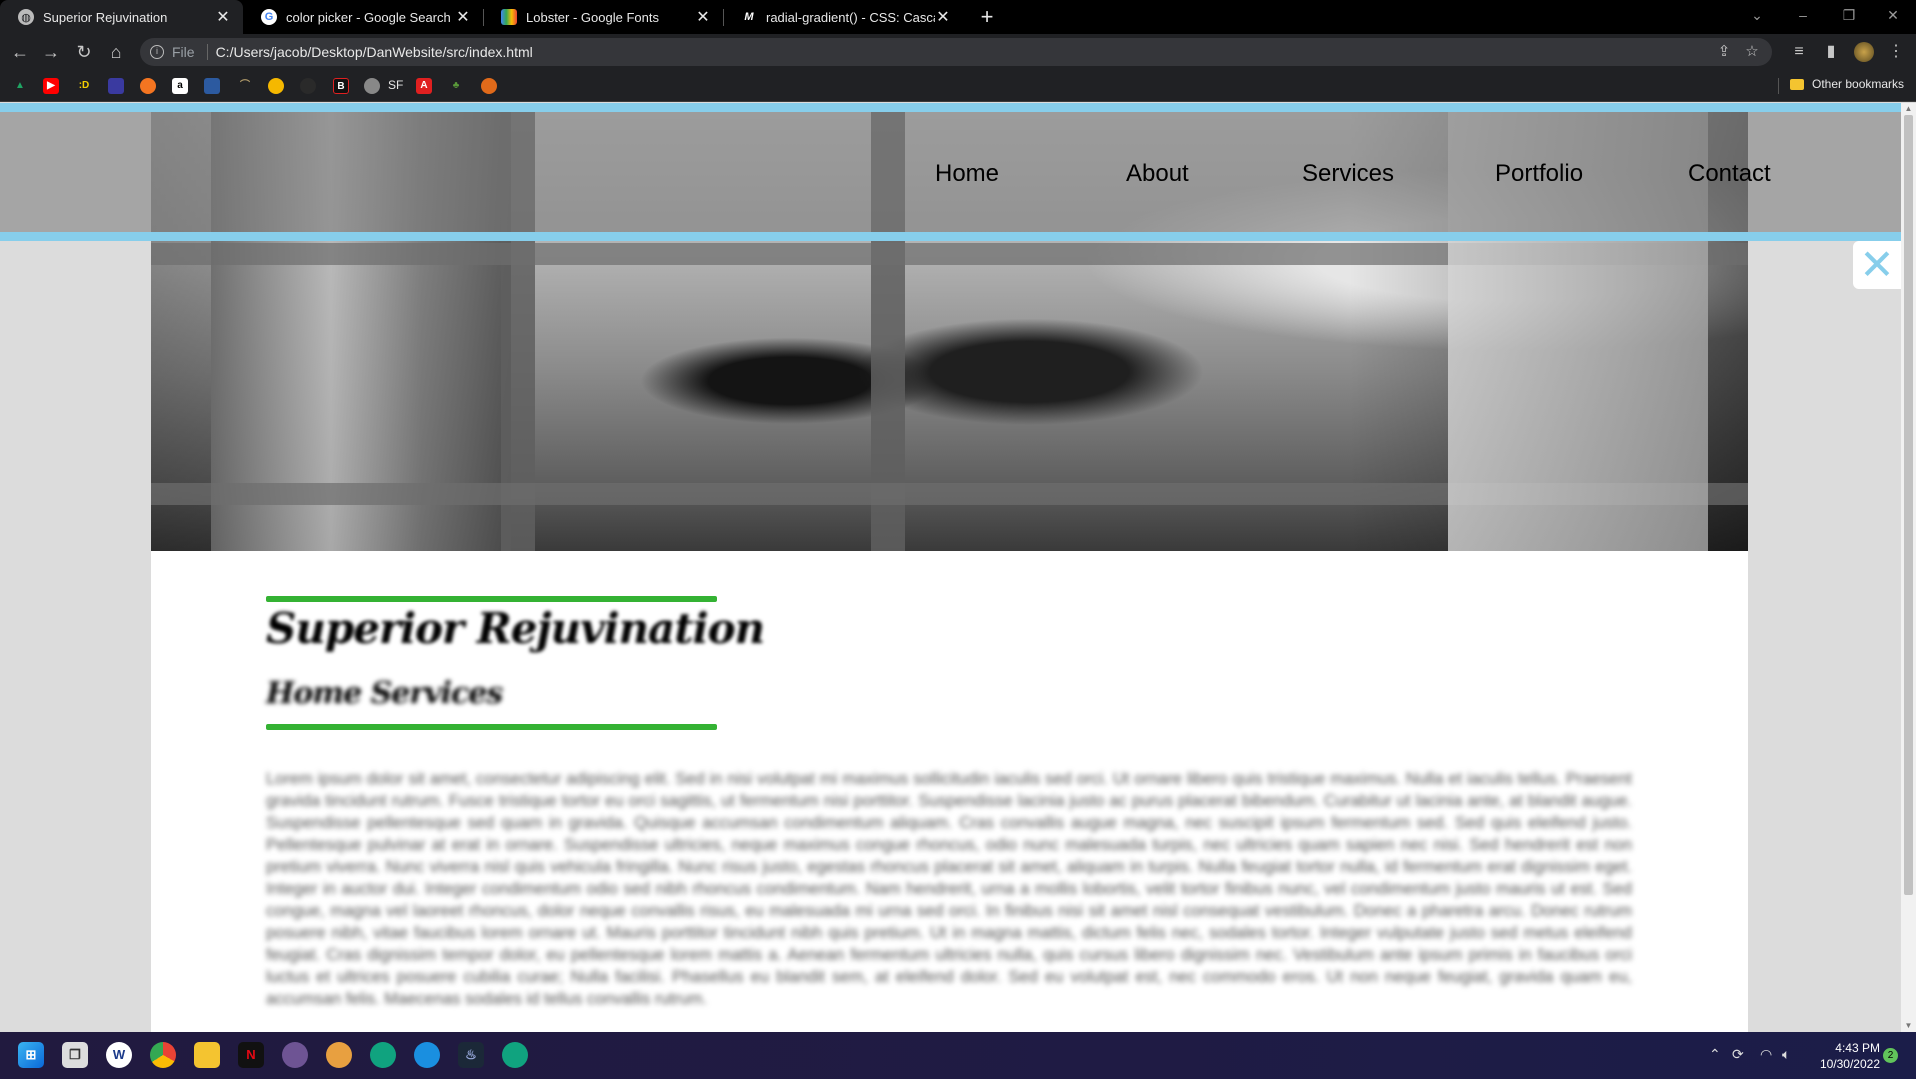 The width and height of the screenshot is (1916, 1079). I want to click on media-control-icon: ≡, so click(1799, 52).